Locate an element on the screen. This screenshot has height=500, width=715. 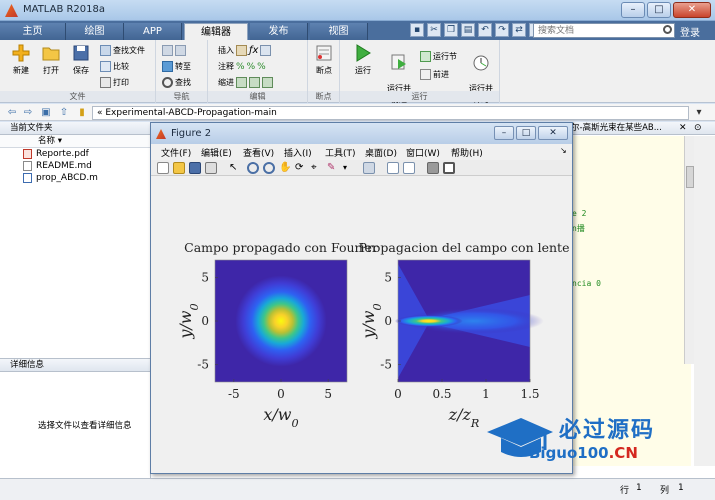
pointer-icon: ↖ is located at coordinates (235, 168).